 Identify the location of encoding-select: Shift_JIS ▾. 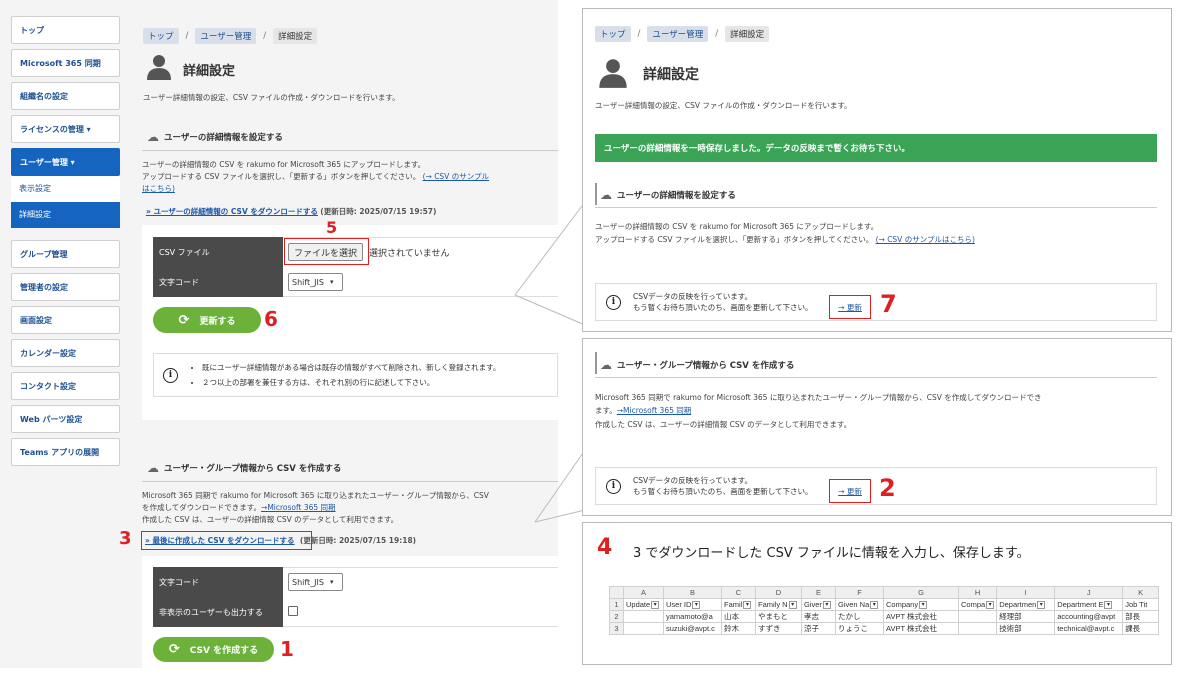
(315, 282).